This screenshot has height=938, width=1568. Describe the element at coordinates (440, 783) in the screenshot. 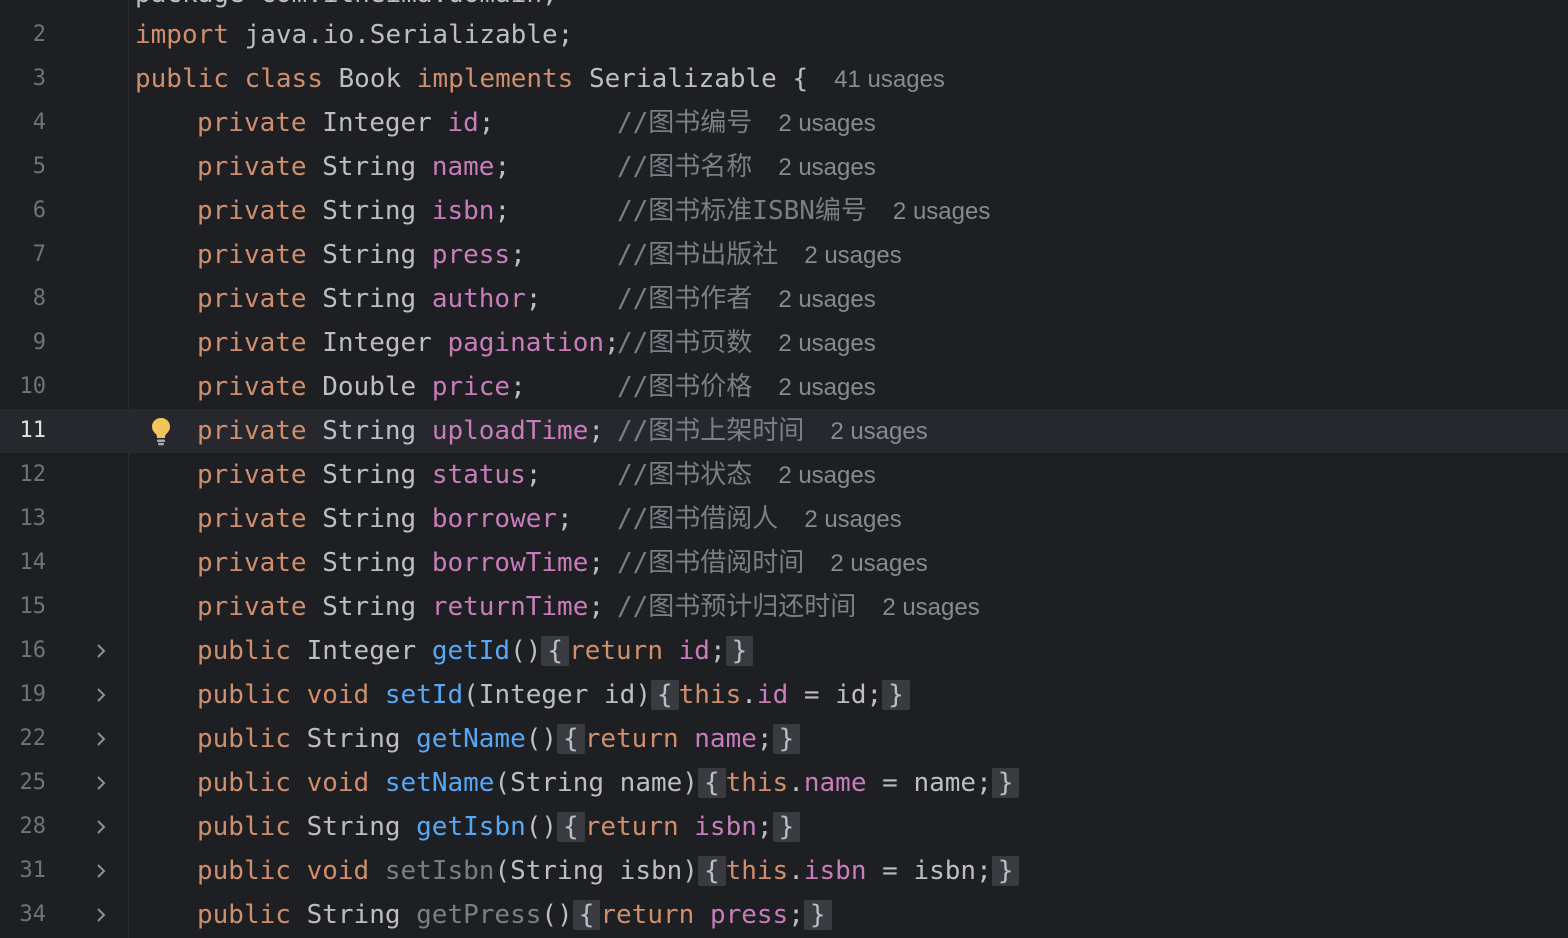

I see `method-name: setName` at that location.